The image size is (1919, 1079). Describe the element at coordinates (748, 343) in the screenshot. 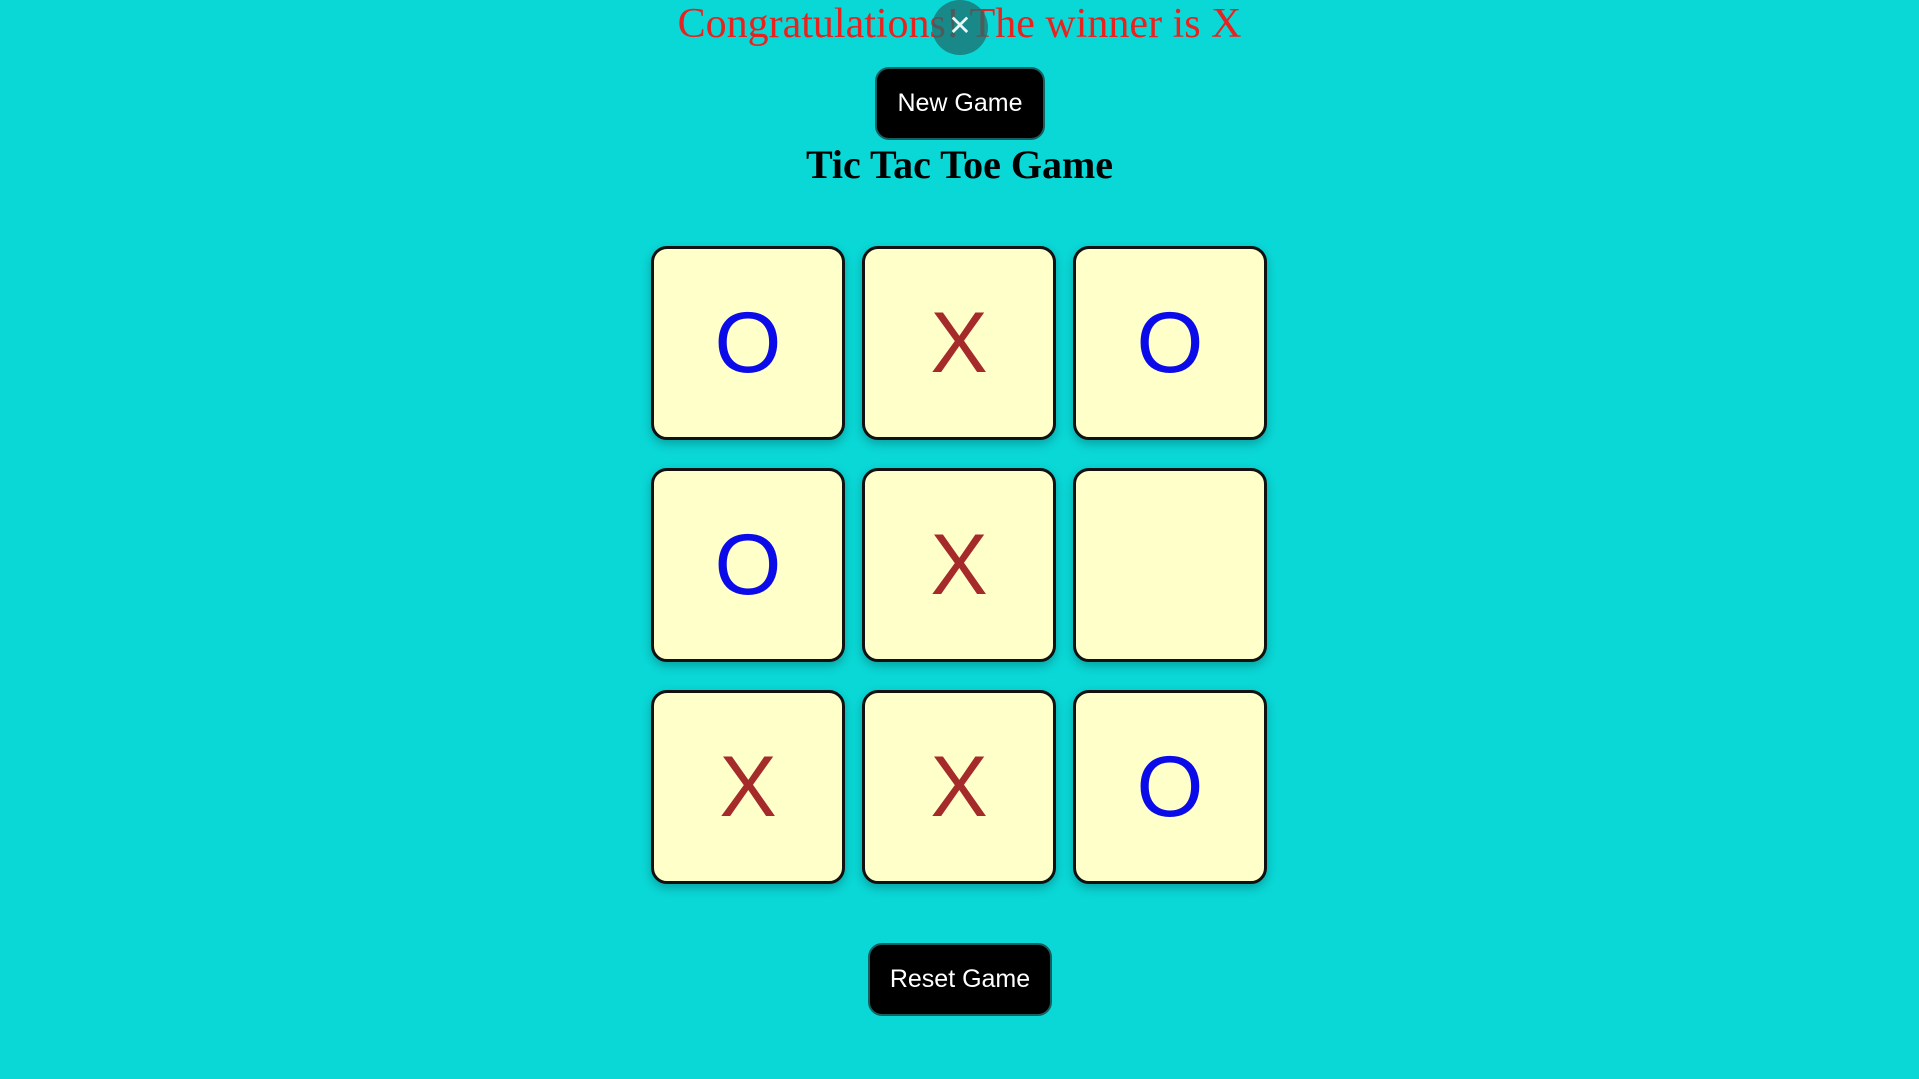

I see `board-cell-1: O` at that location.